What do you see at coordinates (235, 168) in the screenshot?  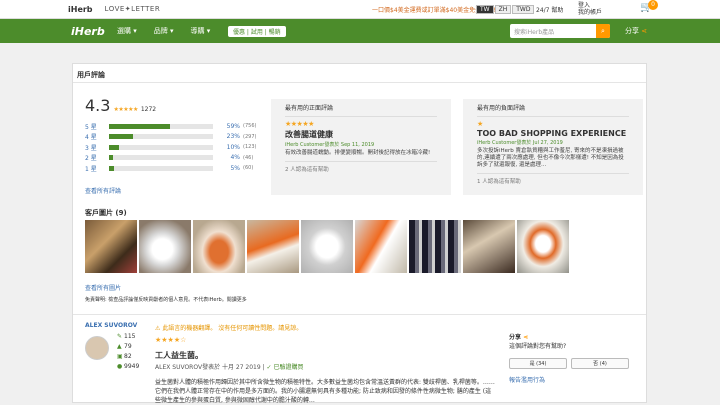 I see `rating-percent: 5%` at bounding box center [235, 168].